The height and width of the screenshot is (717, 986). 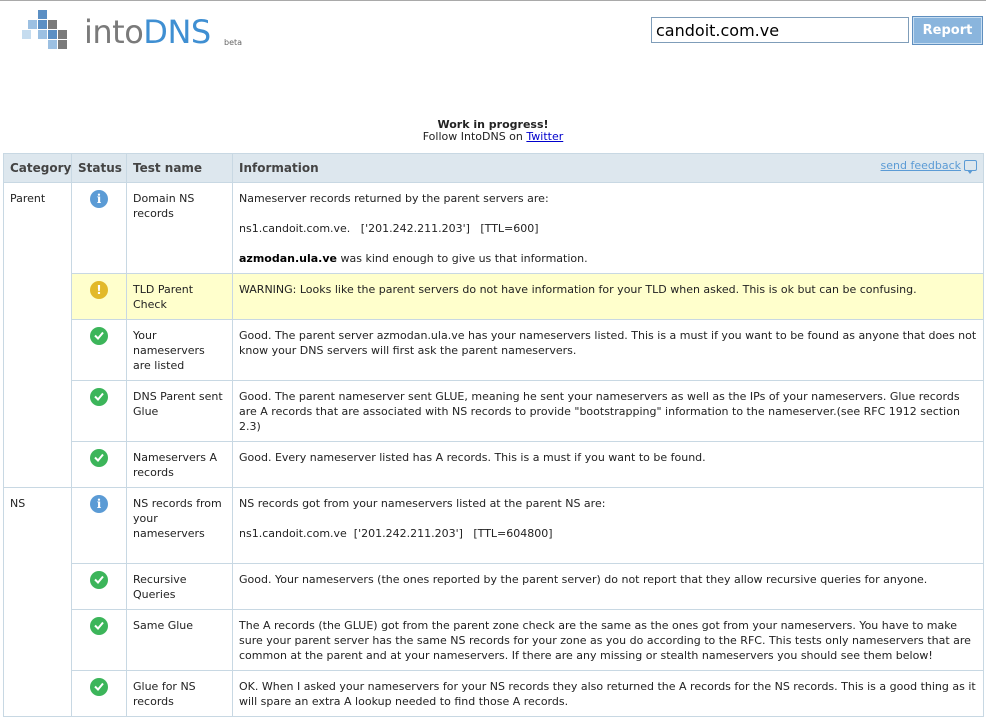 I want to click on logo-text: intoDNS, so click(x=147, y=32).